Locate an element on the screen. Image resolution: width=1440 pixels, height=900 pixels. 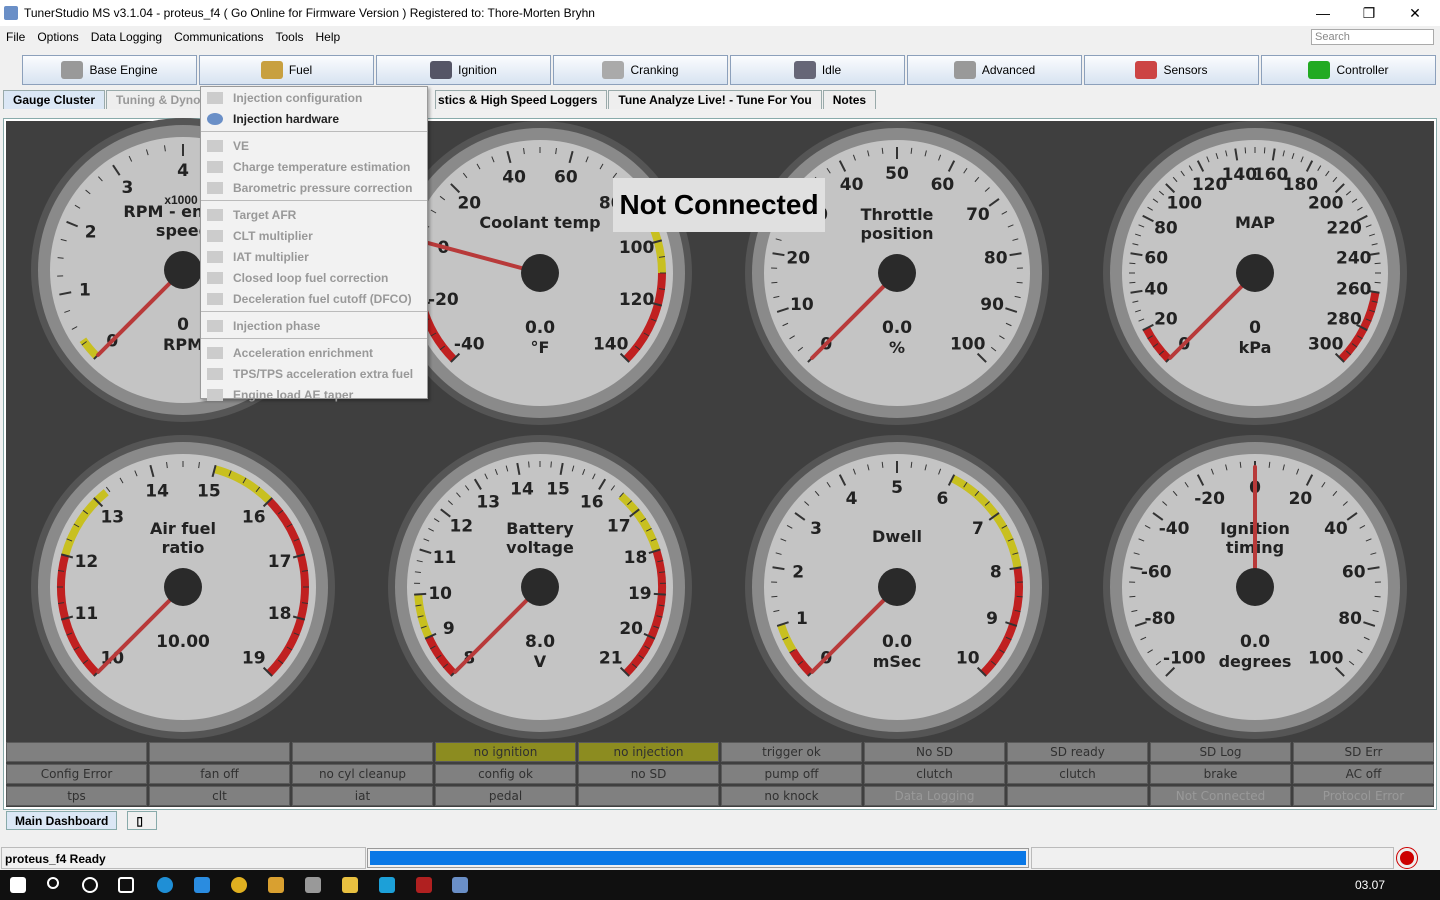
menu-item: VE is located at coordinates (314, 145).